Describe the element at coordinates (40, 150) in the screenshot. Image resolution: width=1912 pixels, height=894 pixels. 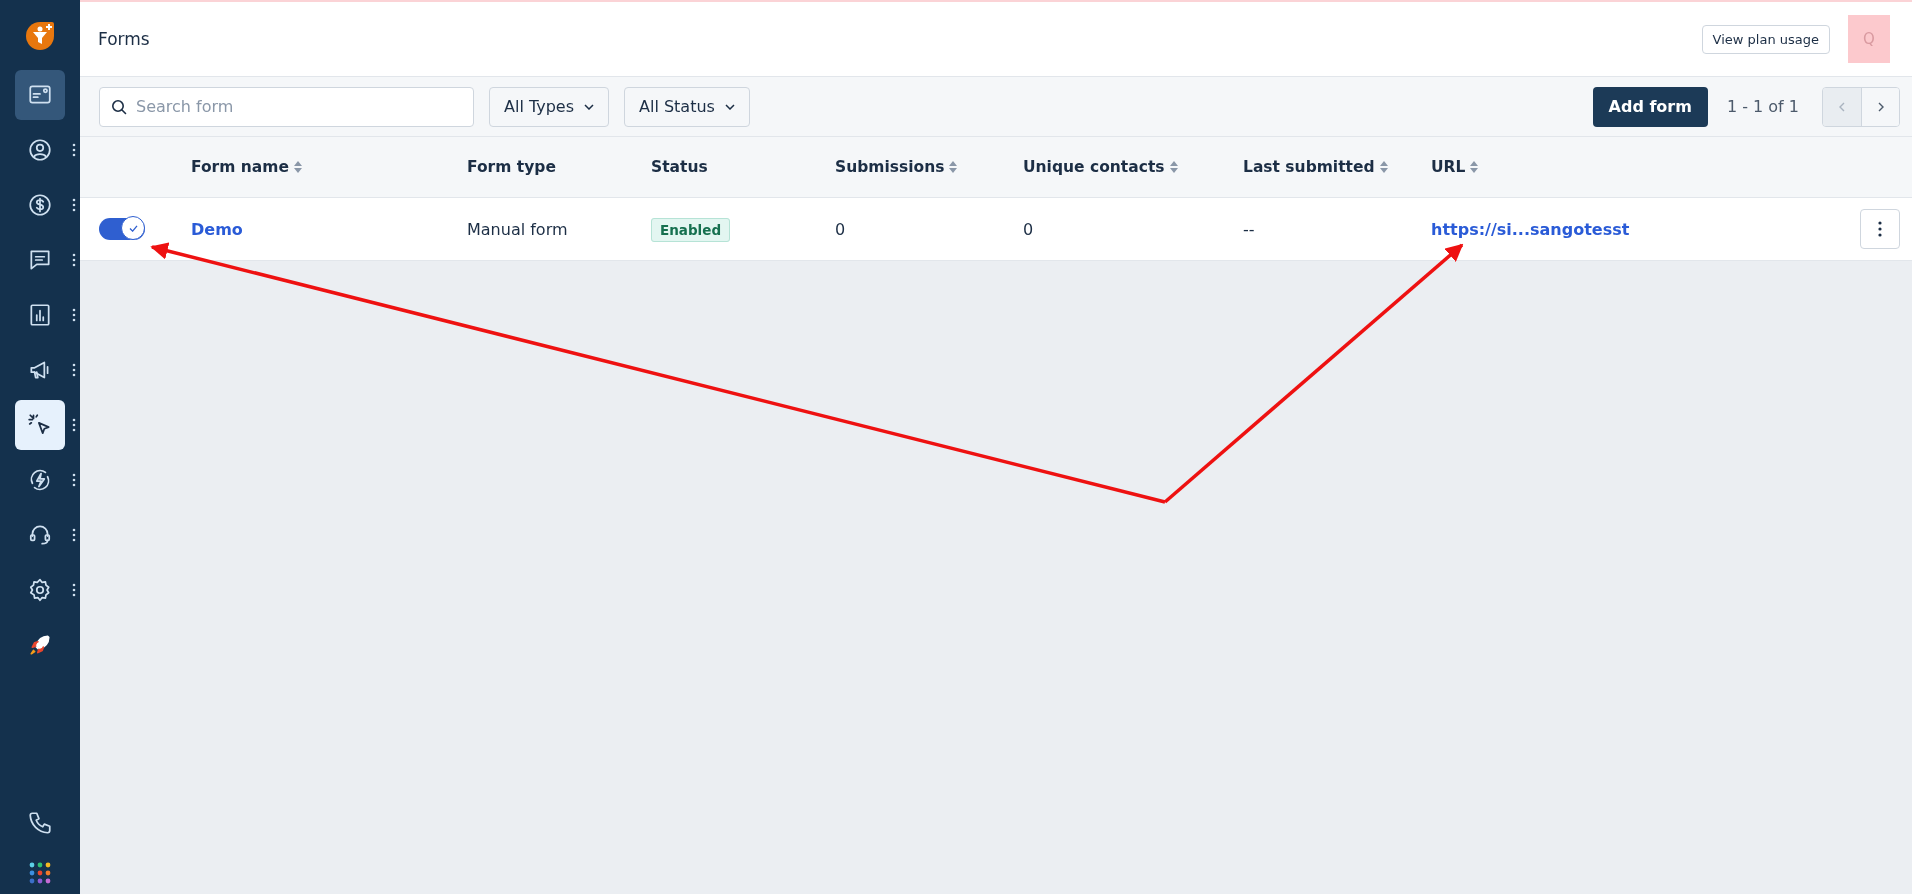
I see `user-icon` at that location.